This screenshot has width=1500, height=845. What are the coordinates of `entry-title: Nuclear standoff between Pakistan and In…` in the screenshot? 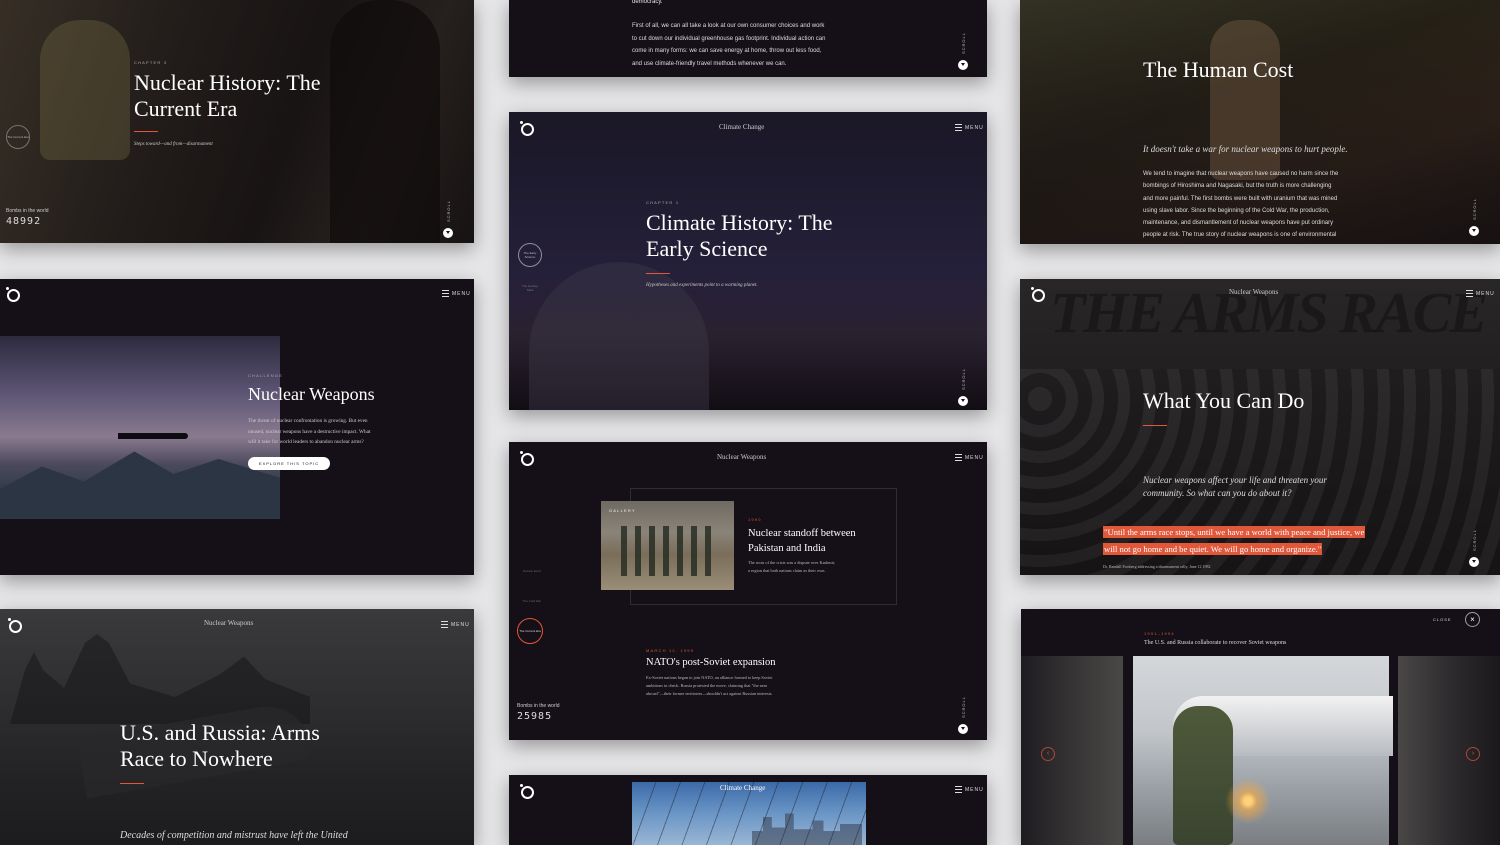 It's located at (802, 541).